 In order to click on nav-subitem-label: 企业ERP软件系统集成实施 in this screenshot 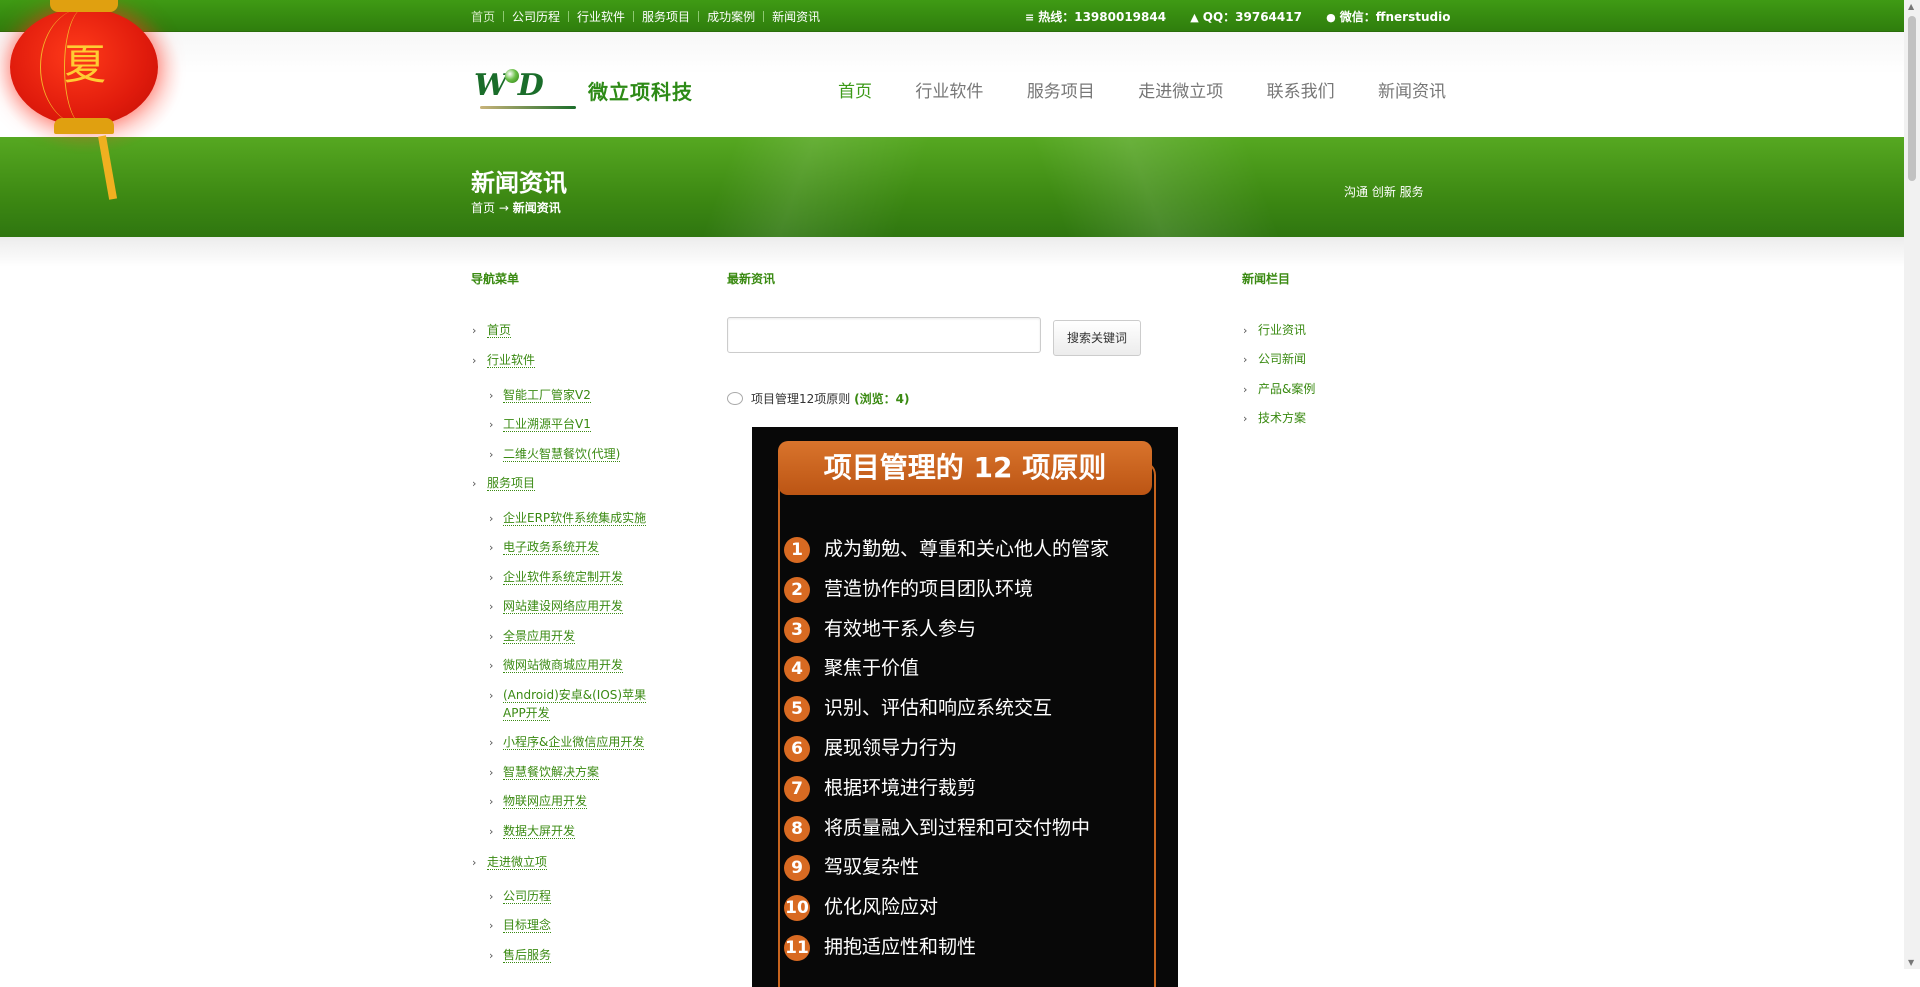, I will do `click(575, 518)`.